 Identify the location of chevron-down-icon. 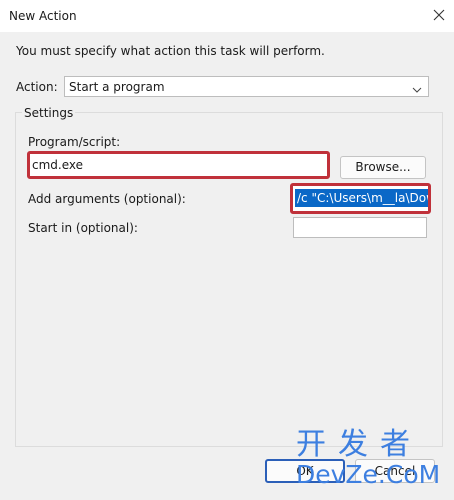
(417, 90).